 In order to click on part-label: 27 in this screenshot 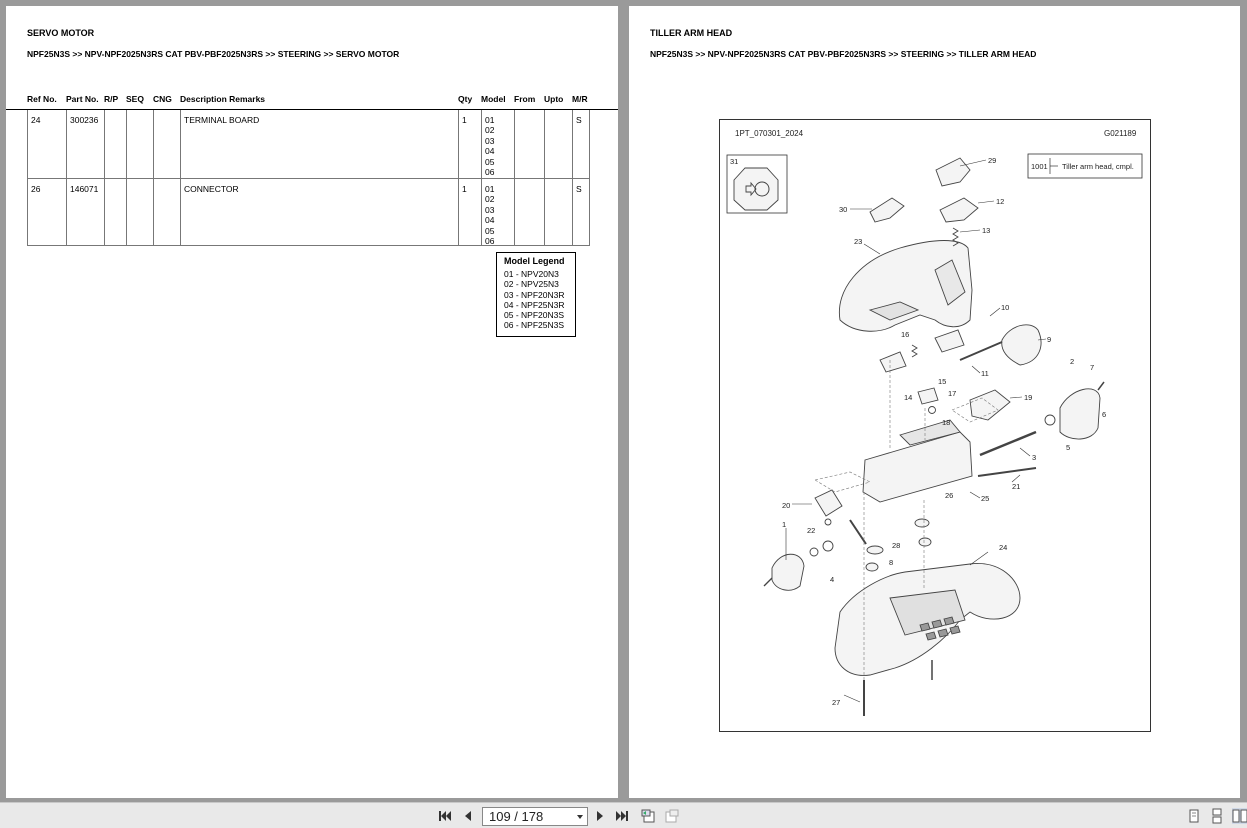, I will do `click(836, 702)`.